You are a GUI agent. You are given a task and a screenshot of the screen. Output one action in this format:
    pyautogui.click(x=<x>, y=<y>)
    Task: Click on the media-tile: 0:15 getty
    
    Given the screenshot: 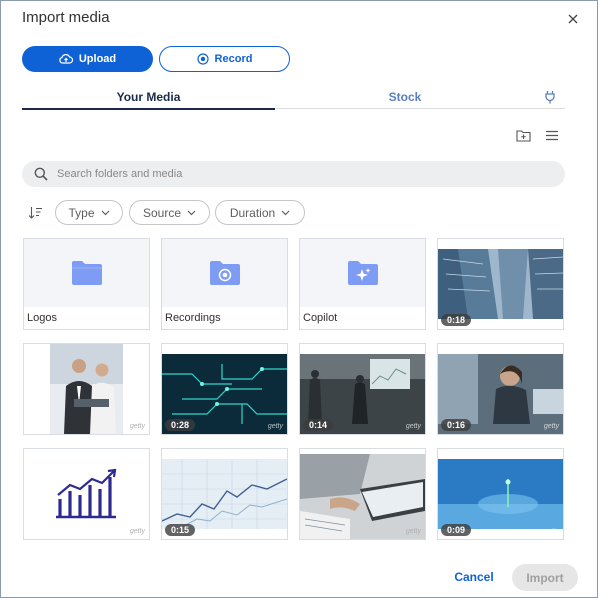 What is the action you would take?
    pyautogui.click(x=224, y=494)
    